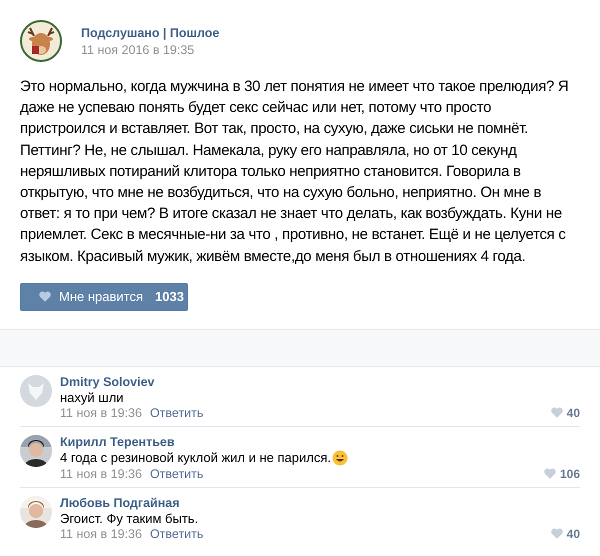 This screenshot has width=600, height=556. I want to click on smile-emoji-icon, so click(340, 458).